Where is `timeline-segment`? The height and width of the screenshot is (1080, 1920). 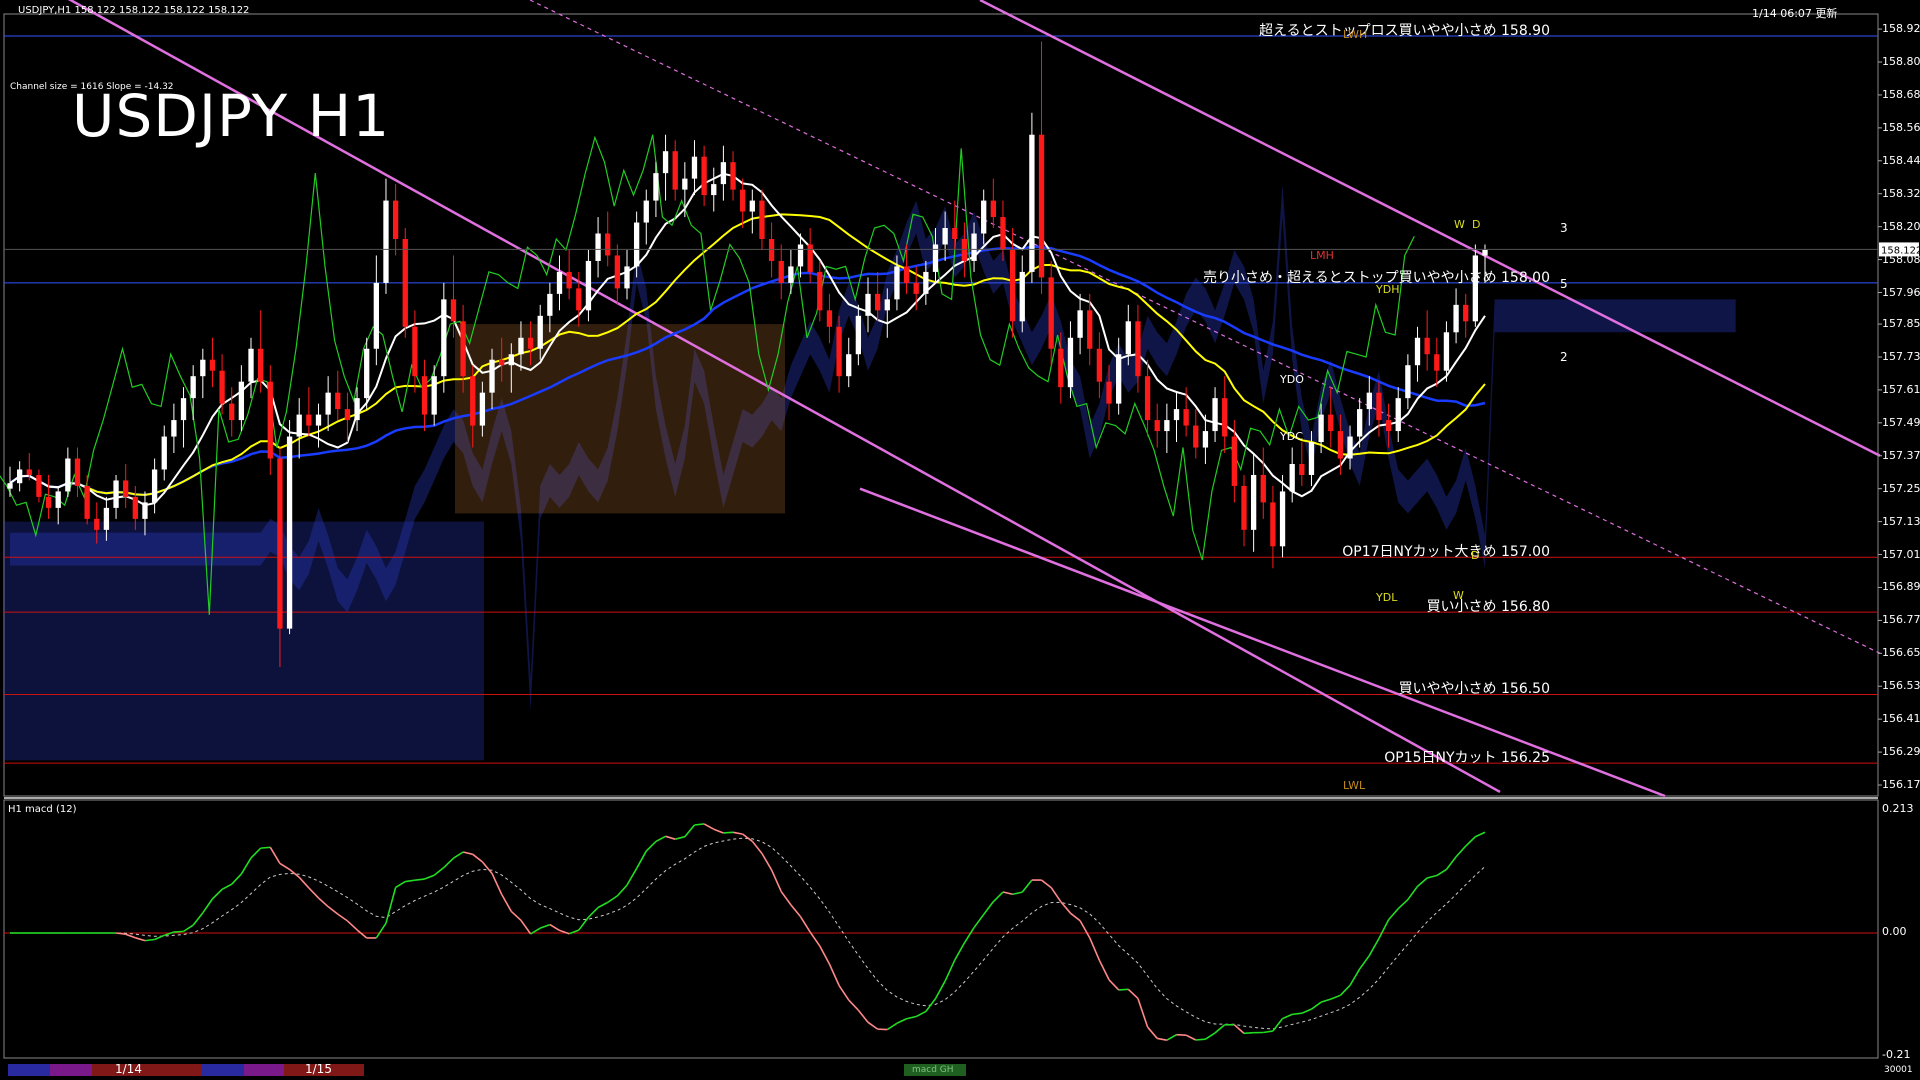
timeline-segment is located at coordinates (264, 1070).